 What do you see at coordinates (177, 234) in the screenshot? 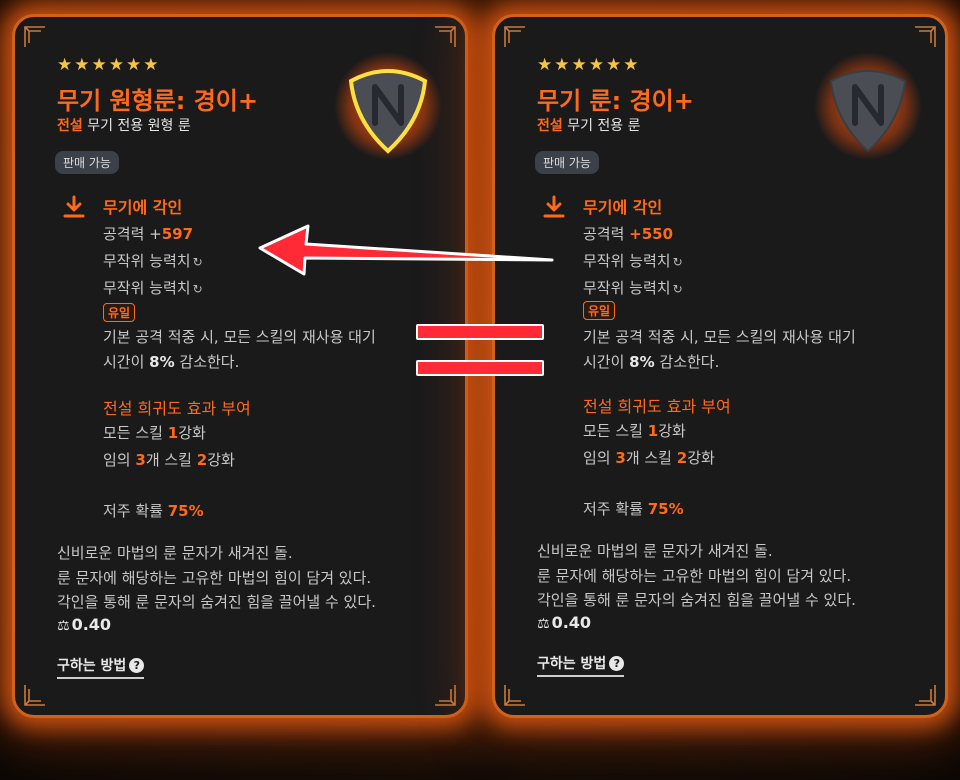
I see `attack-value: 597` at bounding box center [177, 234].